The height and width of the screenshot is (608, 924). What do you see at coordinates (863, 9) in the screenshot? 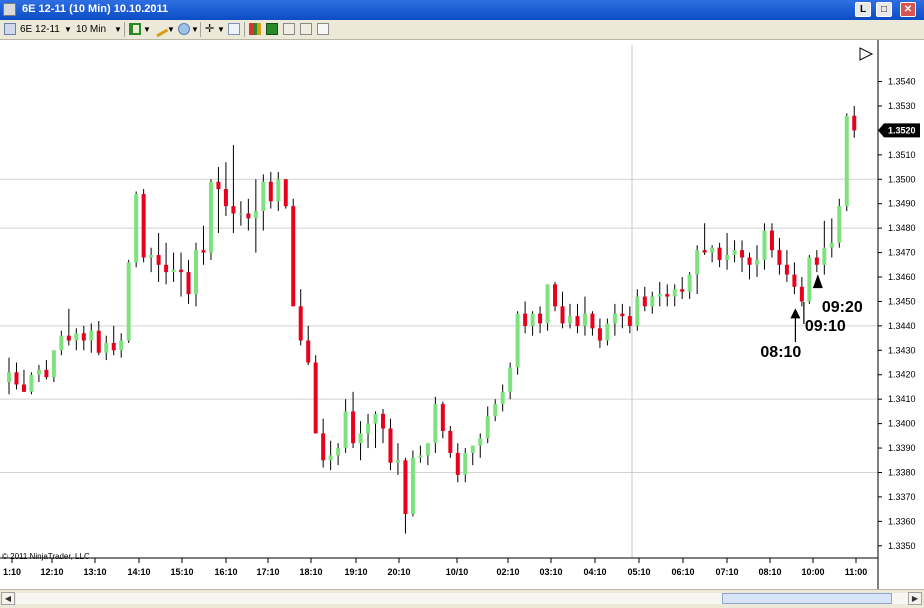
I see `minimize-button: L` at bounding box center [863, 9].